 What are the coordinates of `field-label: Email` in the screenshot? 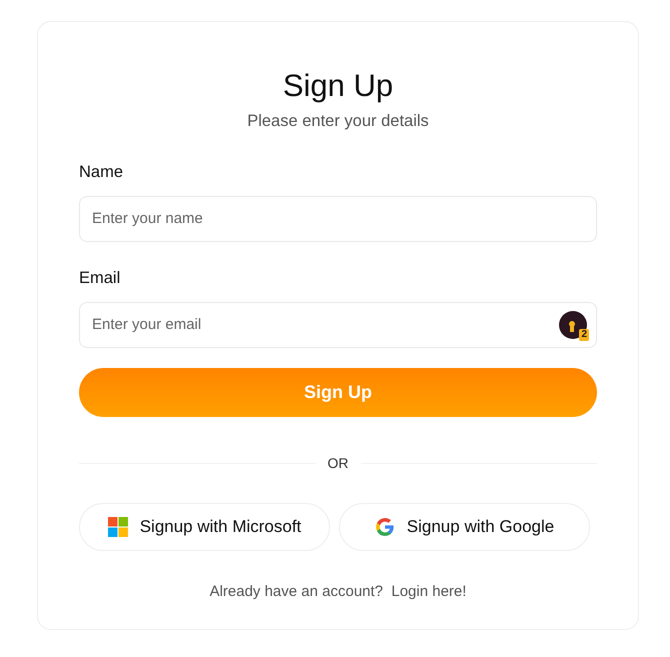 It's located at (99, 278).